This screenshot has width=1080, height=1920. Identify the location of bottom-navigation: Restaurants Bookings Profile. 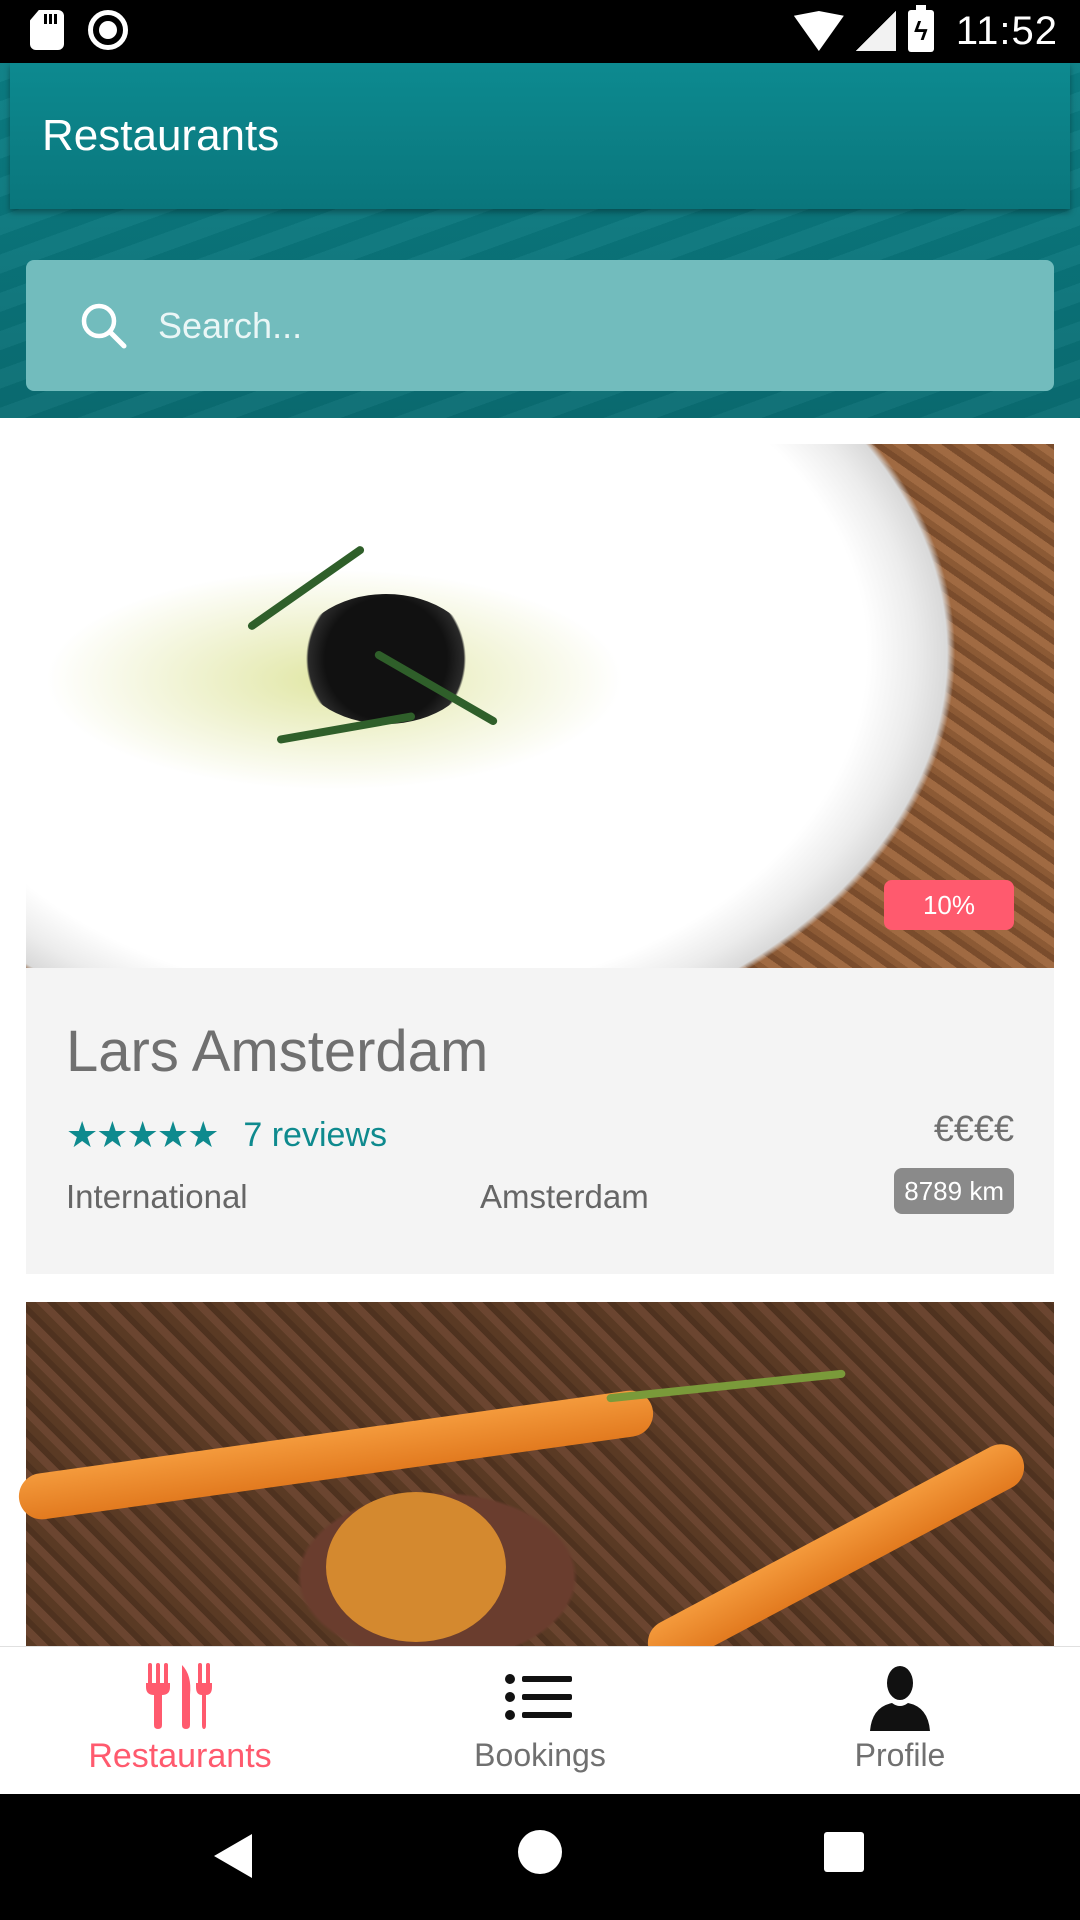
(540, 1720).